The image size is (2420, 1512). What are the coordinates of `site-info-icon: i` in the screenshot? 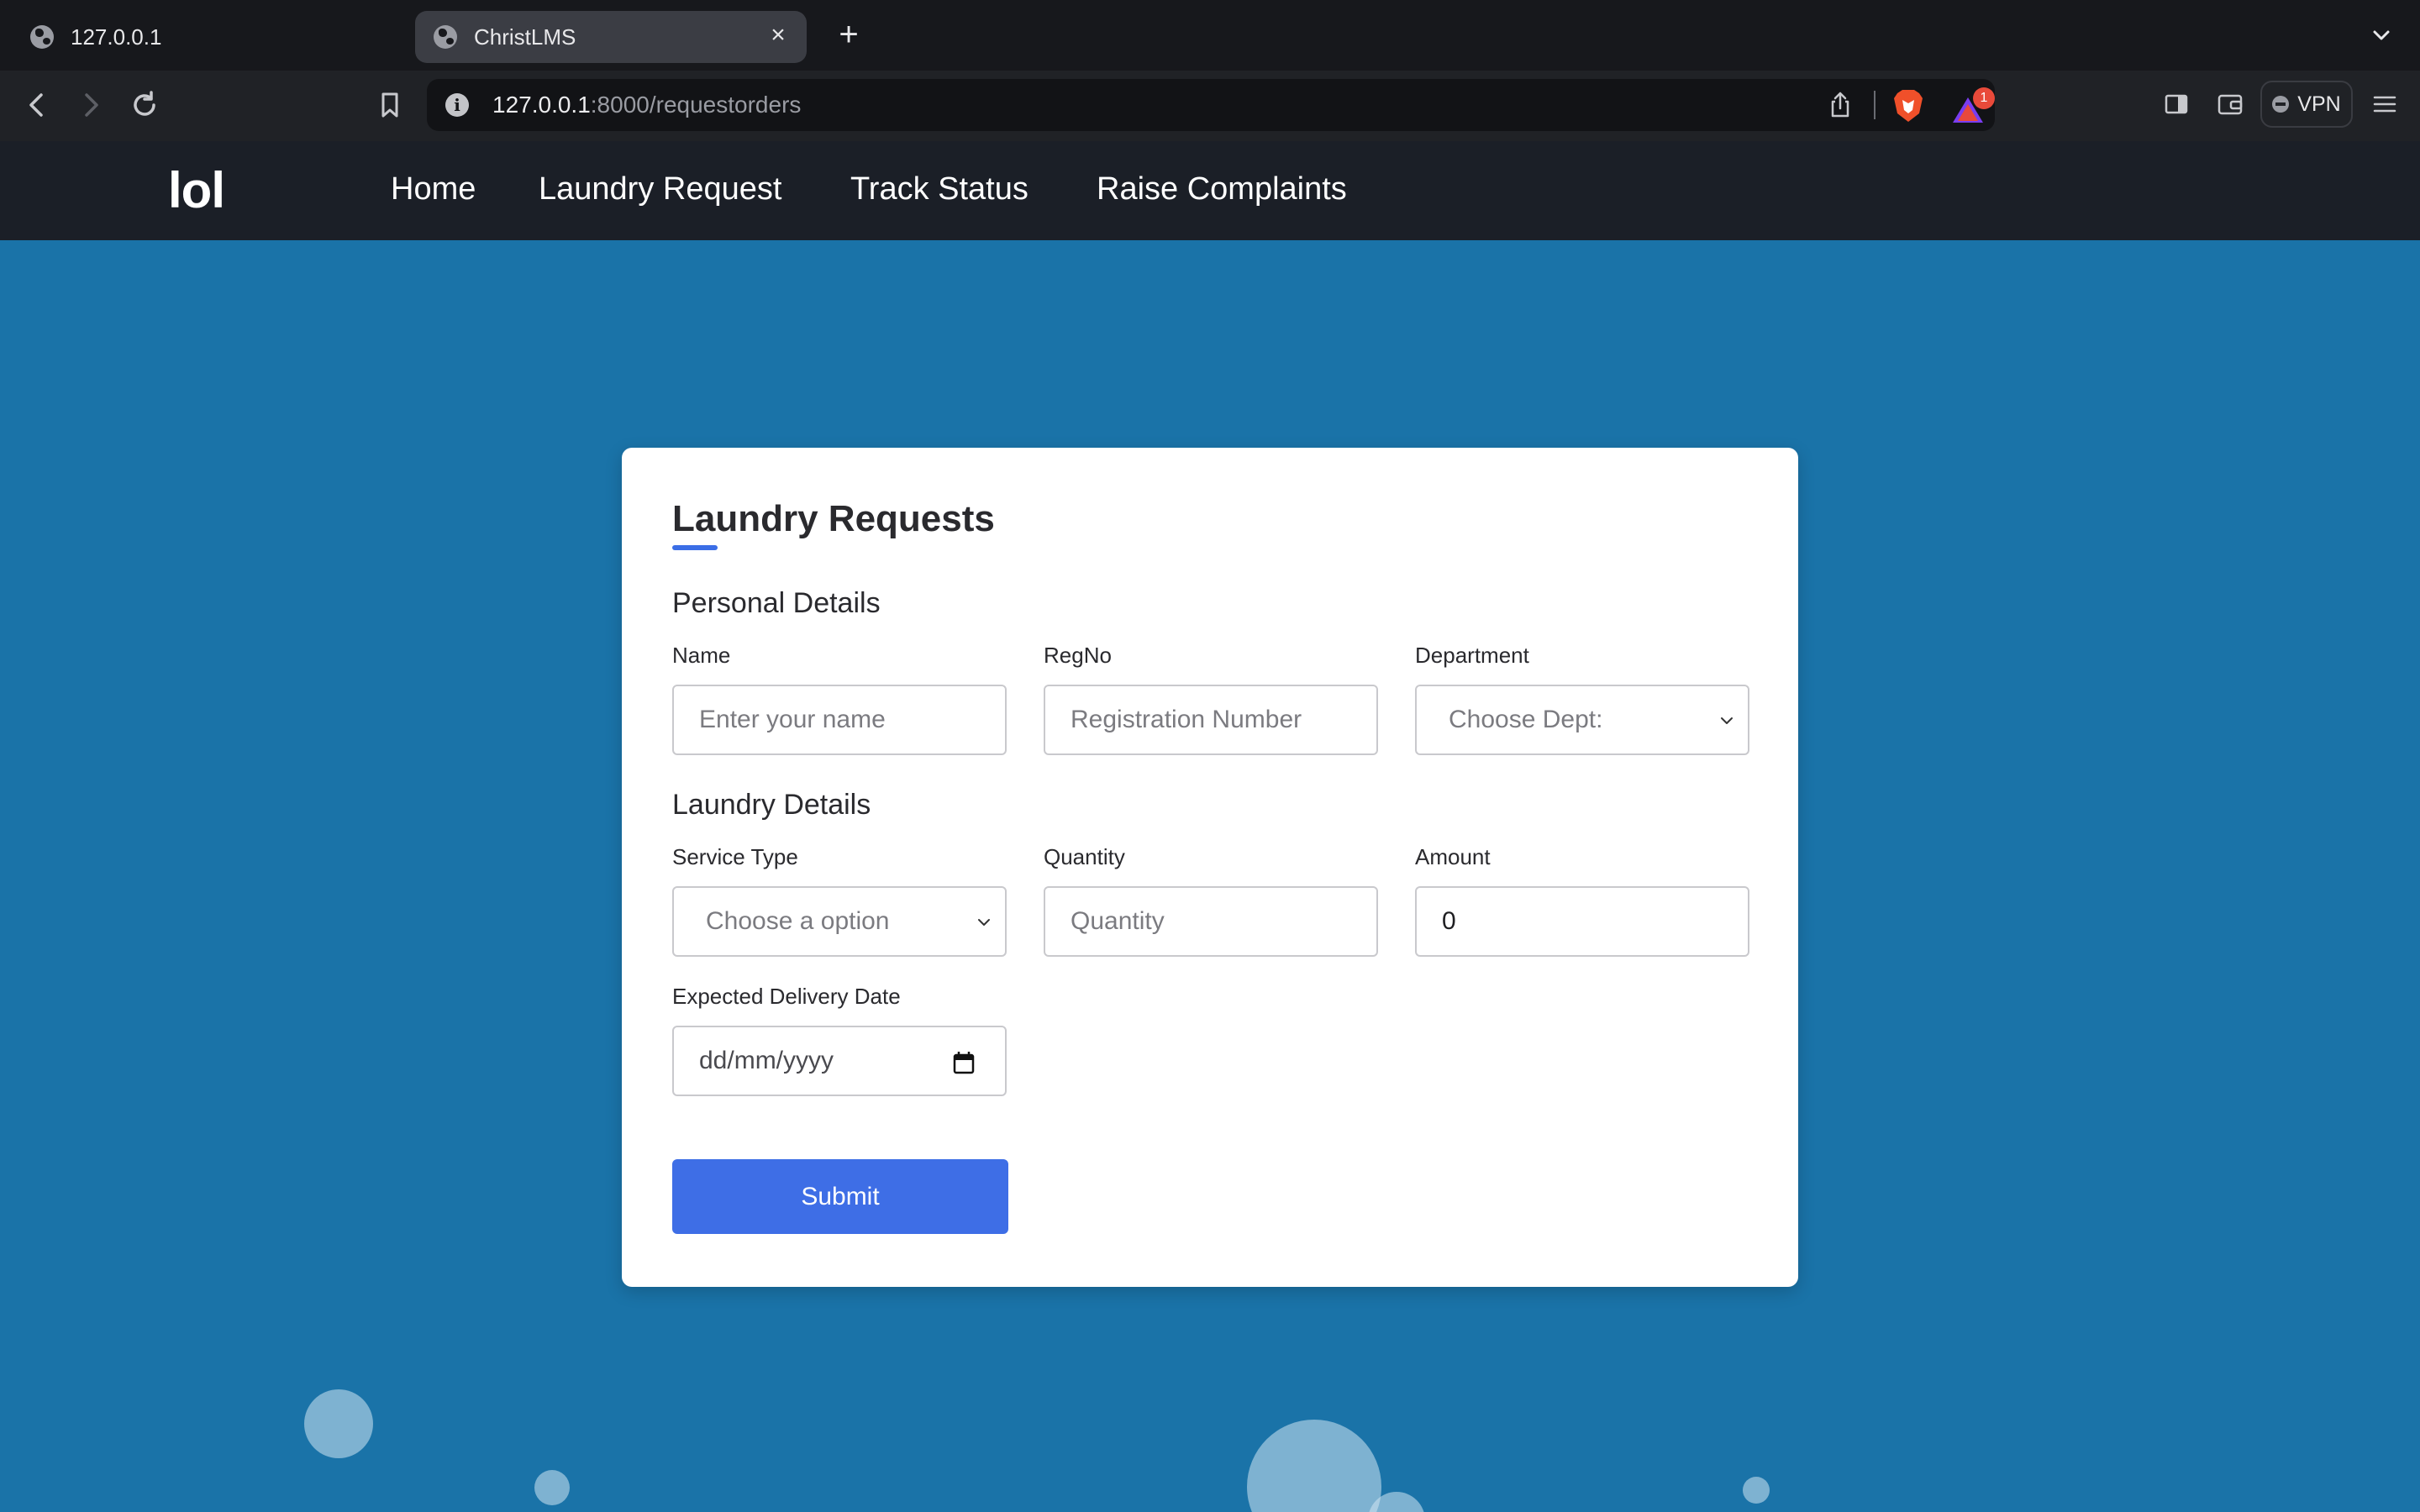 It's located at (457, 105).